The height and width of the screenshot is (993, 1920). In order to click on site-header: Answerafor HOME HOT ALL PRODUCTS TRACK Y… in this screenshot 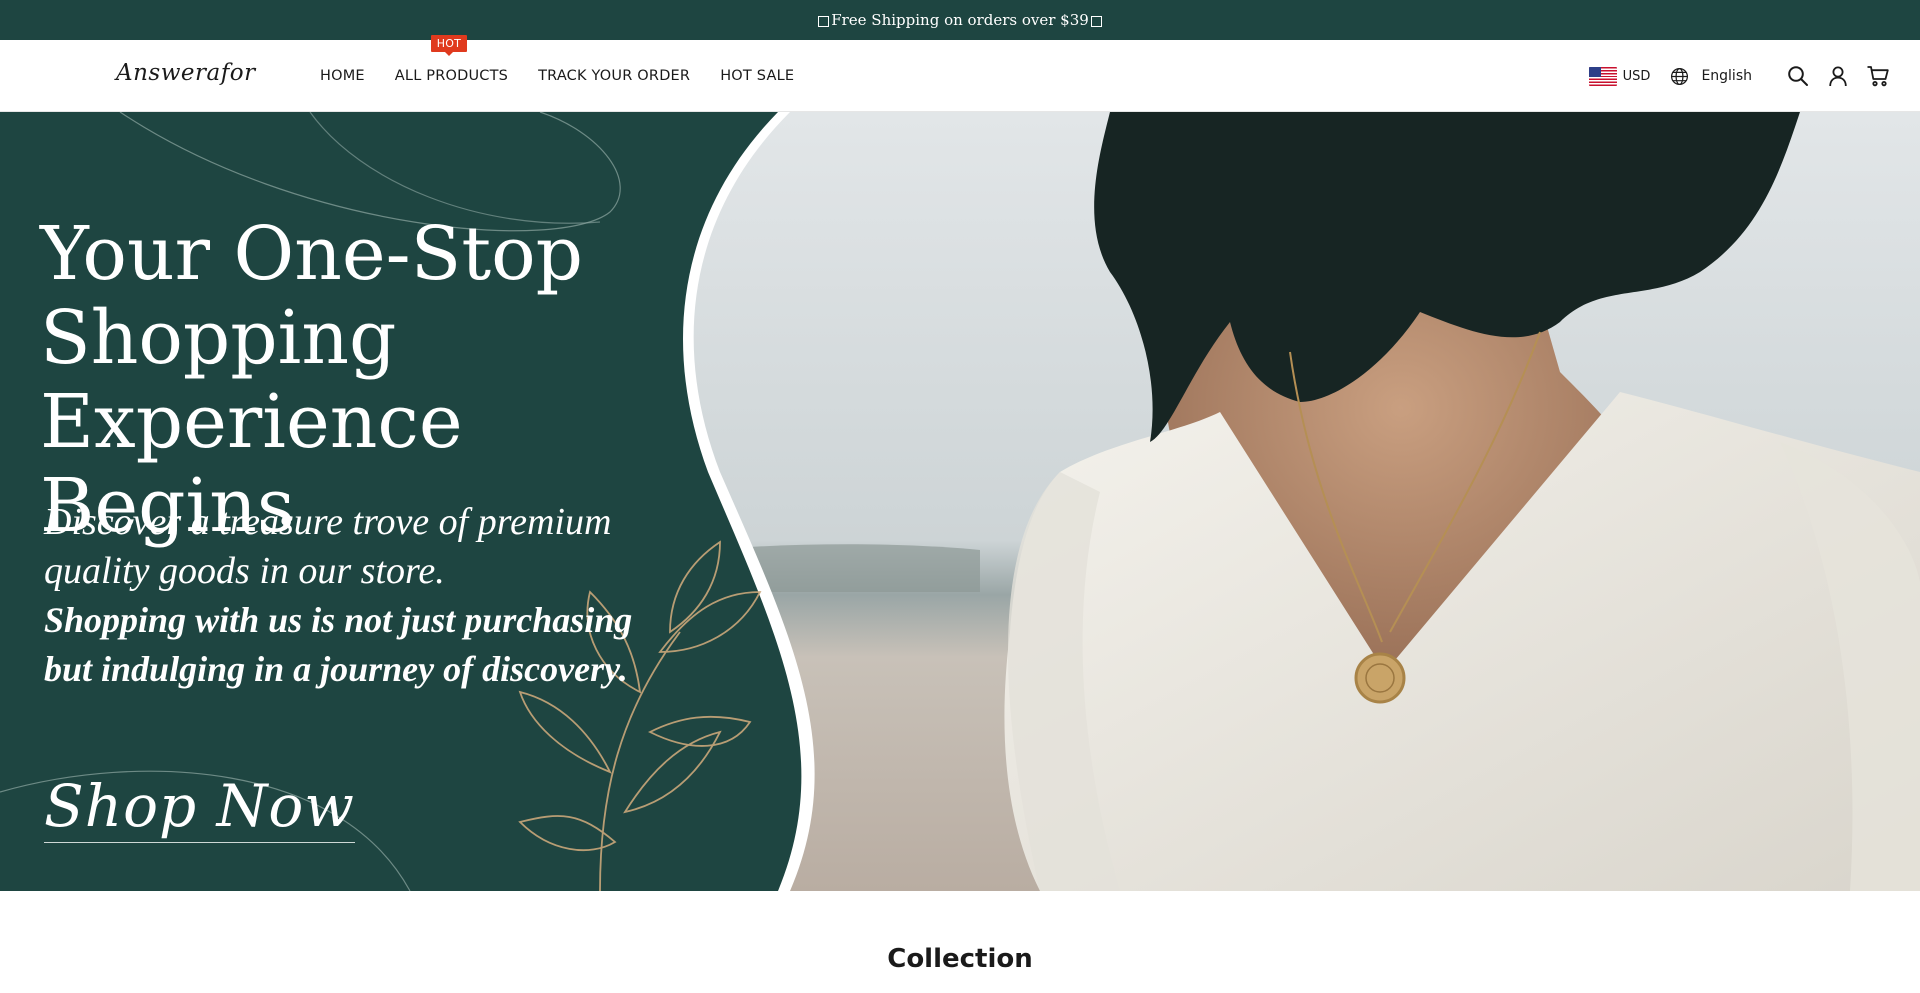, I will do `click(960, 73)`.